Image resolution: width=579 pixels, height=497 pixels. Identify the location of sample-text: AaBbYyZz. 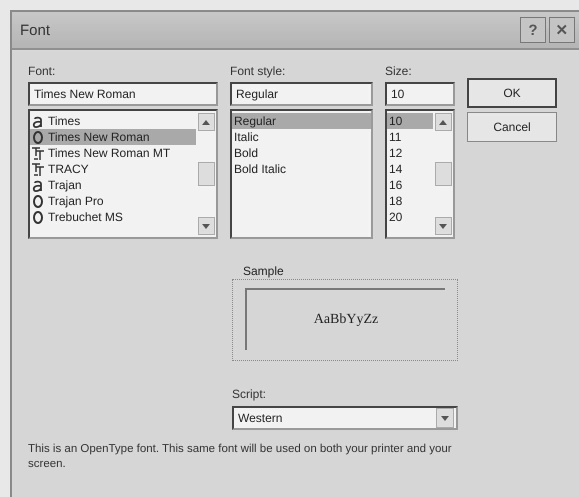
(346, 320).